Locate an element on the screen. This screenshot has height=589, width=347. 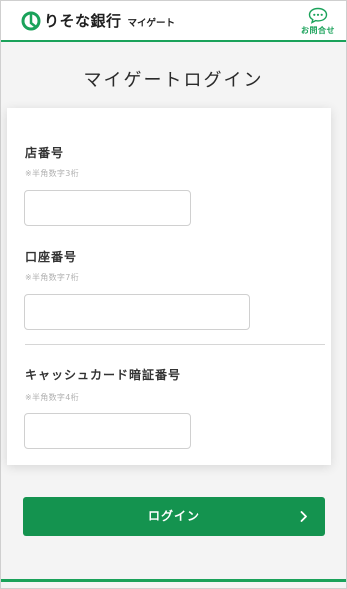
contact-label: お問合せ is located at coordinates (318, 30).